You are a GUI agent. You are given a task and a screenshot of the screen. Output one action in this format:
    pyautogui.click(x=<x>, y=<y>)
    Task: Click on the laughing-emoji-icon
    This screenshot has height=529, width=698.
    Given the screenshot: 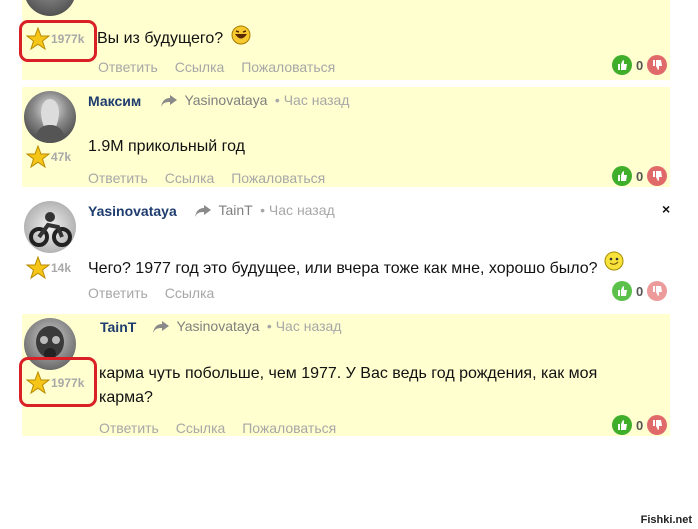 What is the action you would take?
    pyautogui.click(x=241, y=35)
    